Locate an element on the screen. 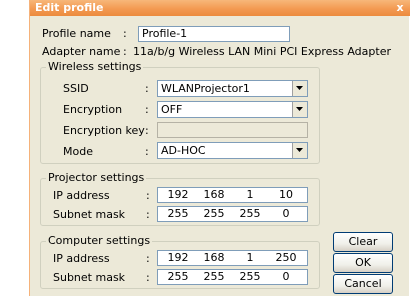  clear-button: Clear is located at coordinates (363, 242).